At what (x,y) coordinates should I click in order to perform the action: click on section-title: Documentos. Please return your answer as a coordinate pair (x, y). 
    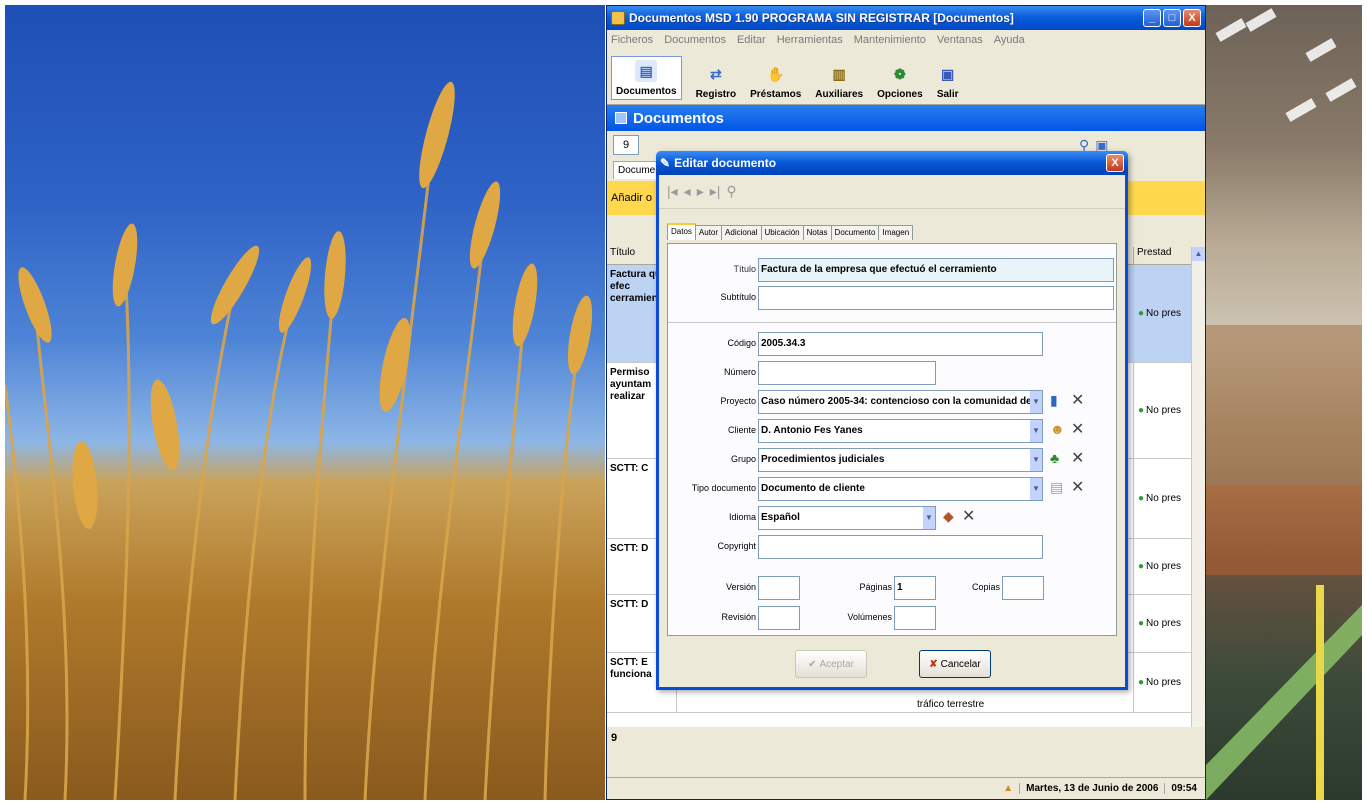
    Looking at the image, I should click on (678, 118).